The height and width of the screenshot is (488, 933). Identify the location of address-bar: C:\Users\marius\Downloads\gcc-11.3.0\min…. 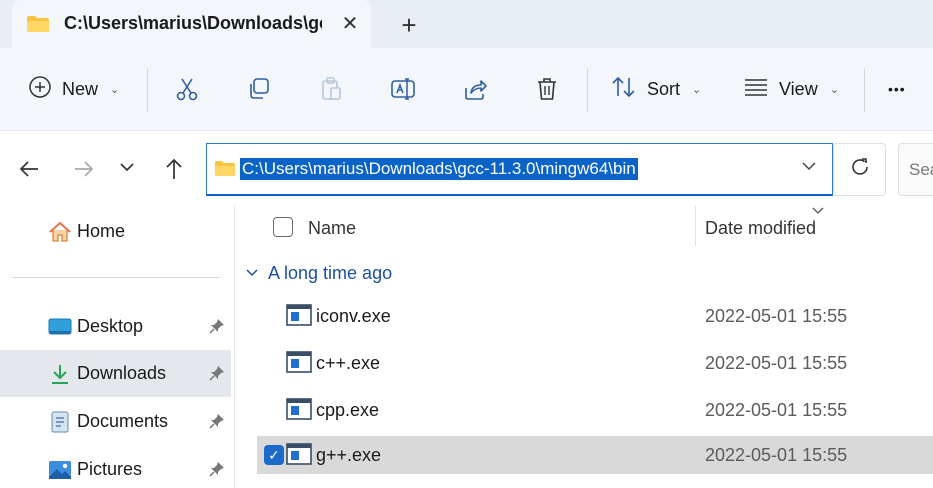
(519, 169).